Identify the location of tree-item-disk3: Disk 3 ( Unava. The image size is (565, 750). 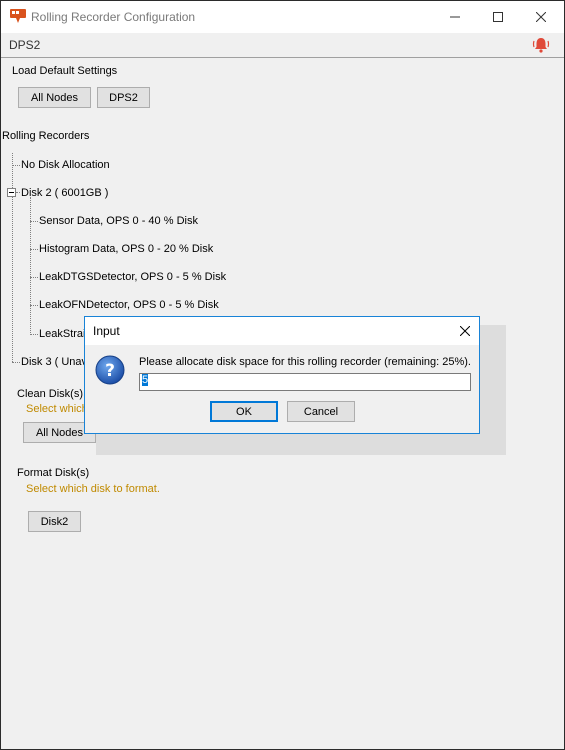
(57, 362).